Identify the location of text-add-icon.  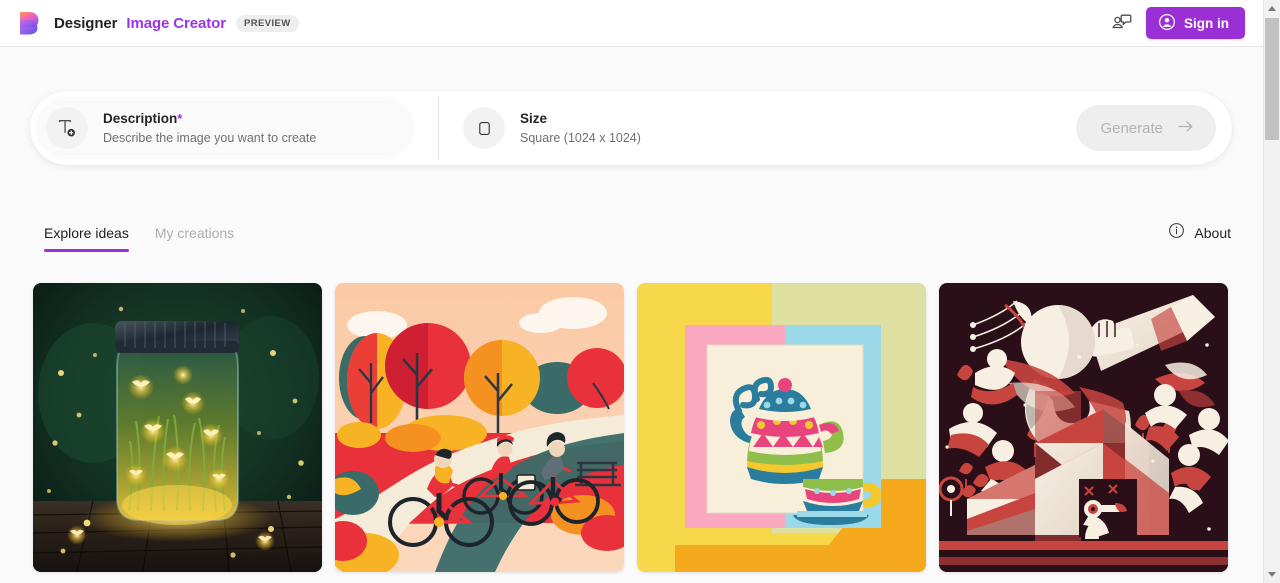
(67, 128).